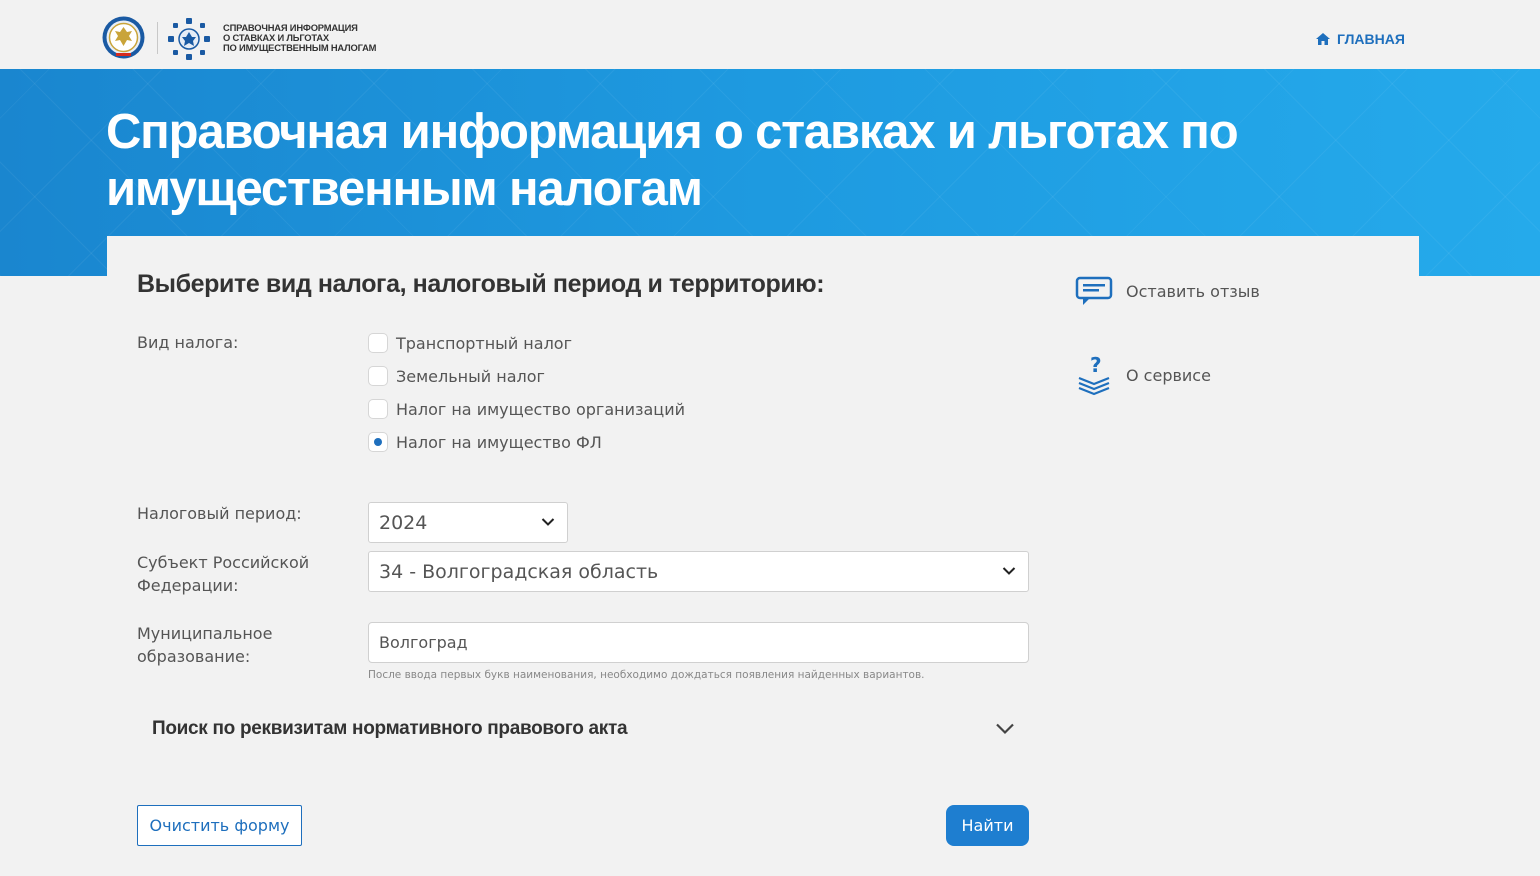 This screenshot has height=876, width=1540. Describe the element at coordinates (468, 522) in the screenshot. I see `tax-period-select: 2024` at that location.